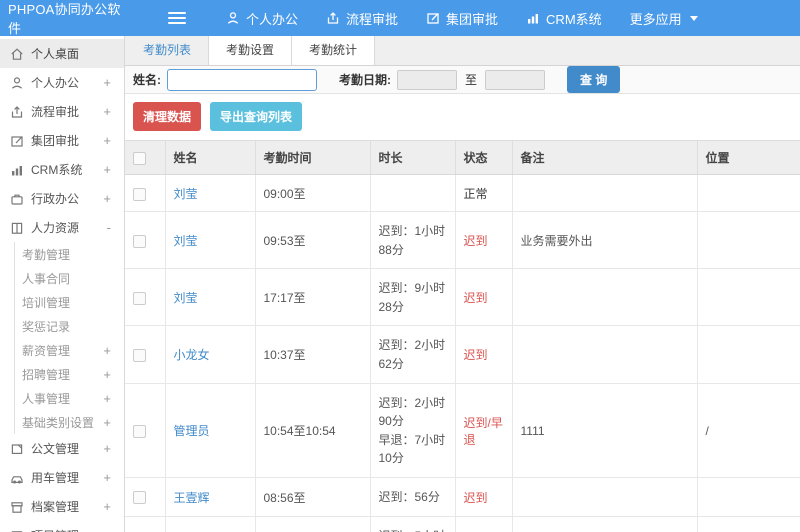 The width and height of the screenshot is (800, 532). What do you see at coordinates (62, 477) in the screenshot?
I see `sidebar-item-vehicles: 用车管理 +` at bounding box center [62, 477].